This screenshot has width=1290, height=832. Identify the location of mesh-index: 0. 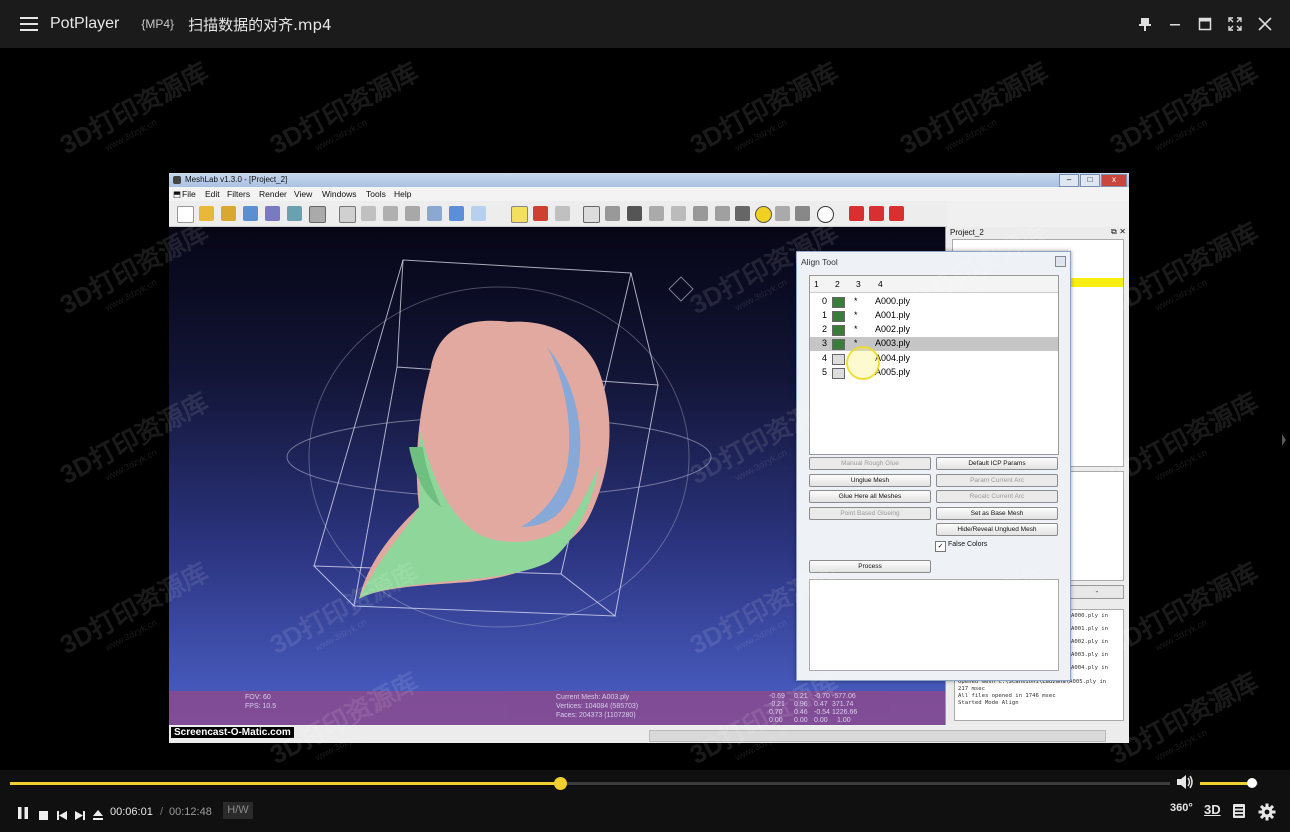
(825, 301).